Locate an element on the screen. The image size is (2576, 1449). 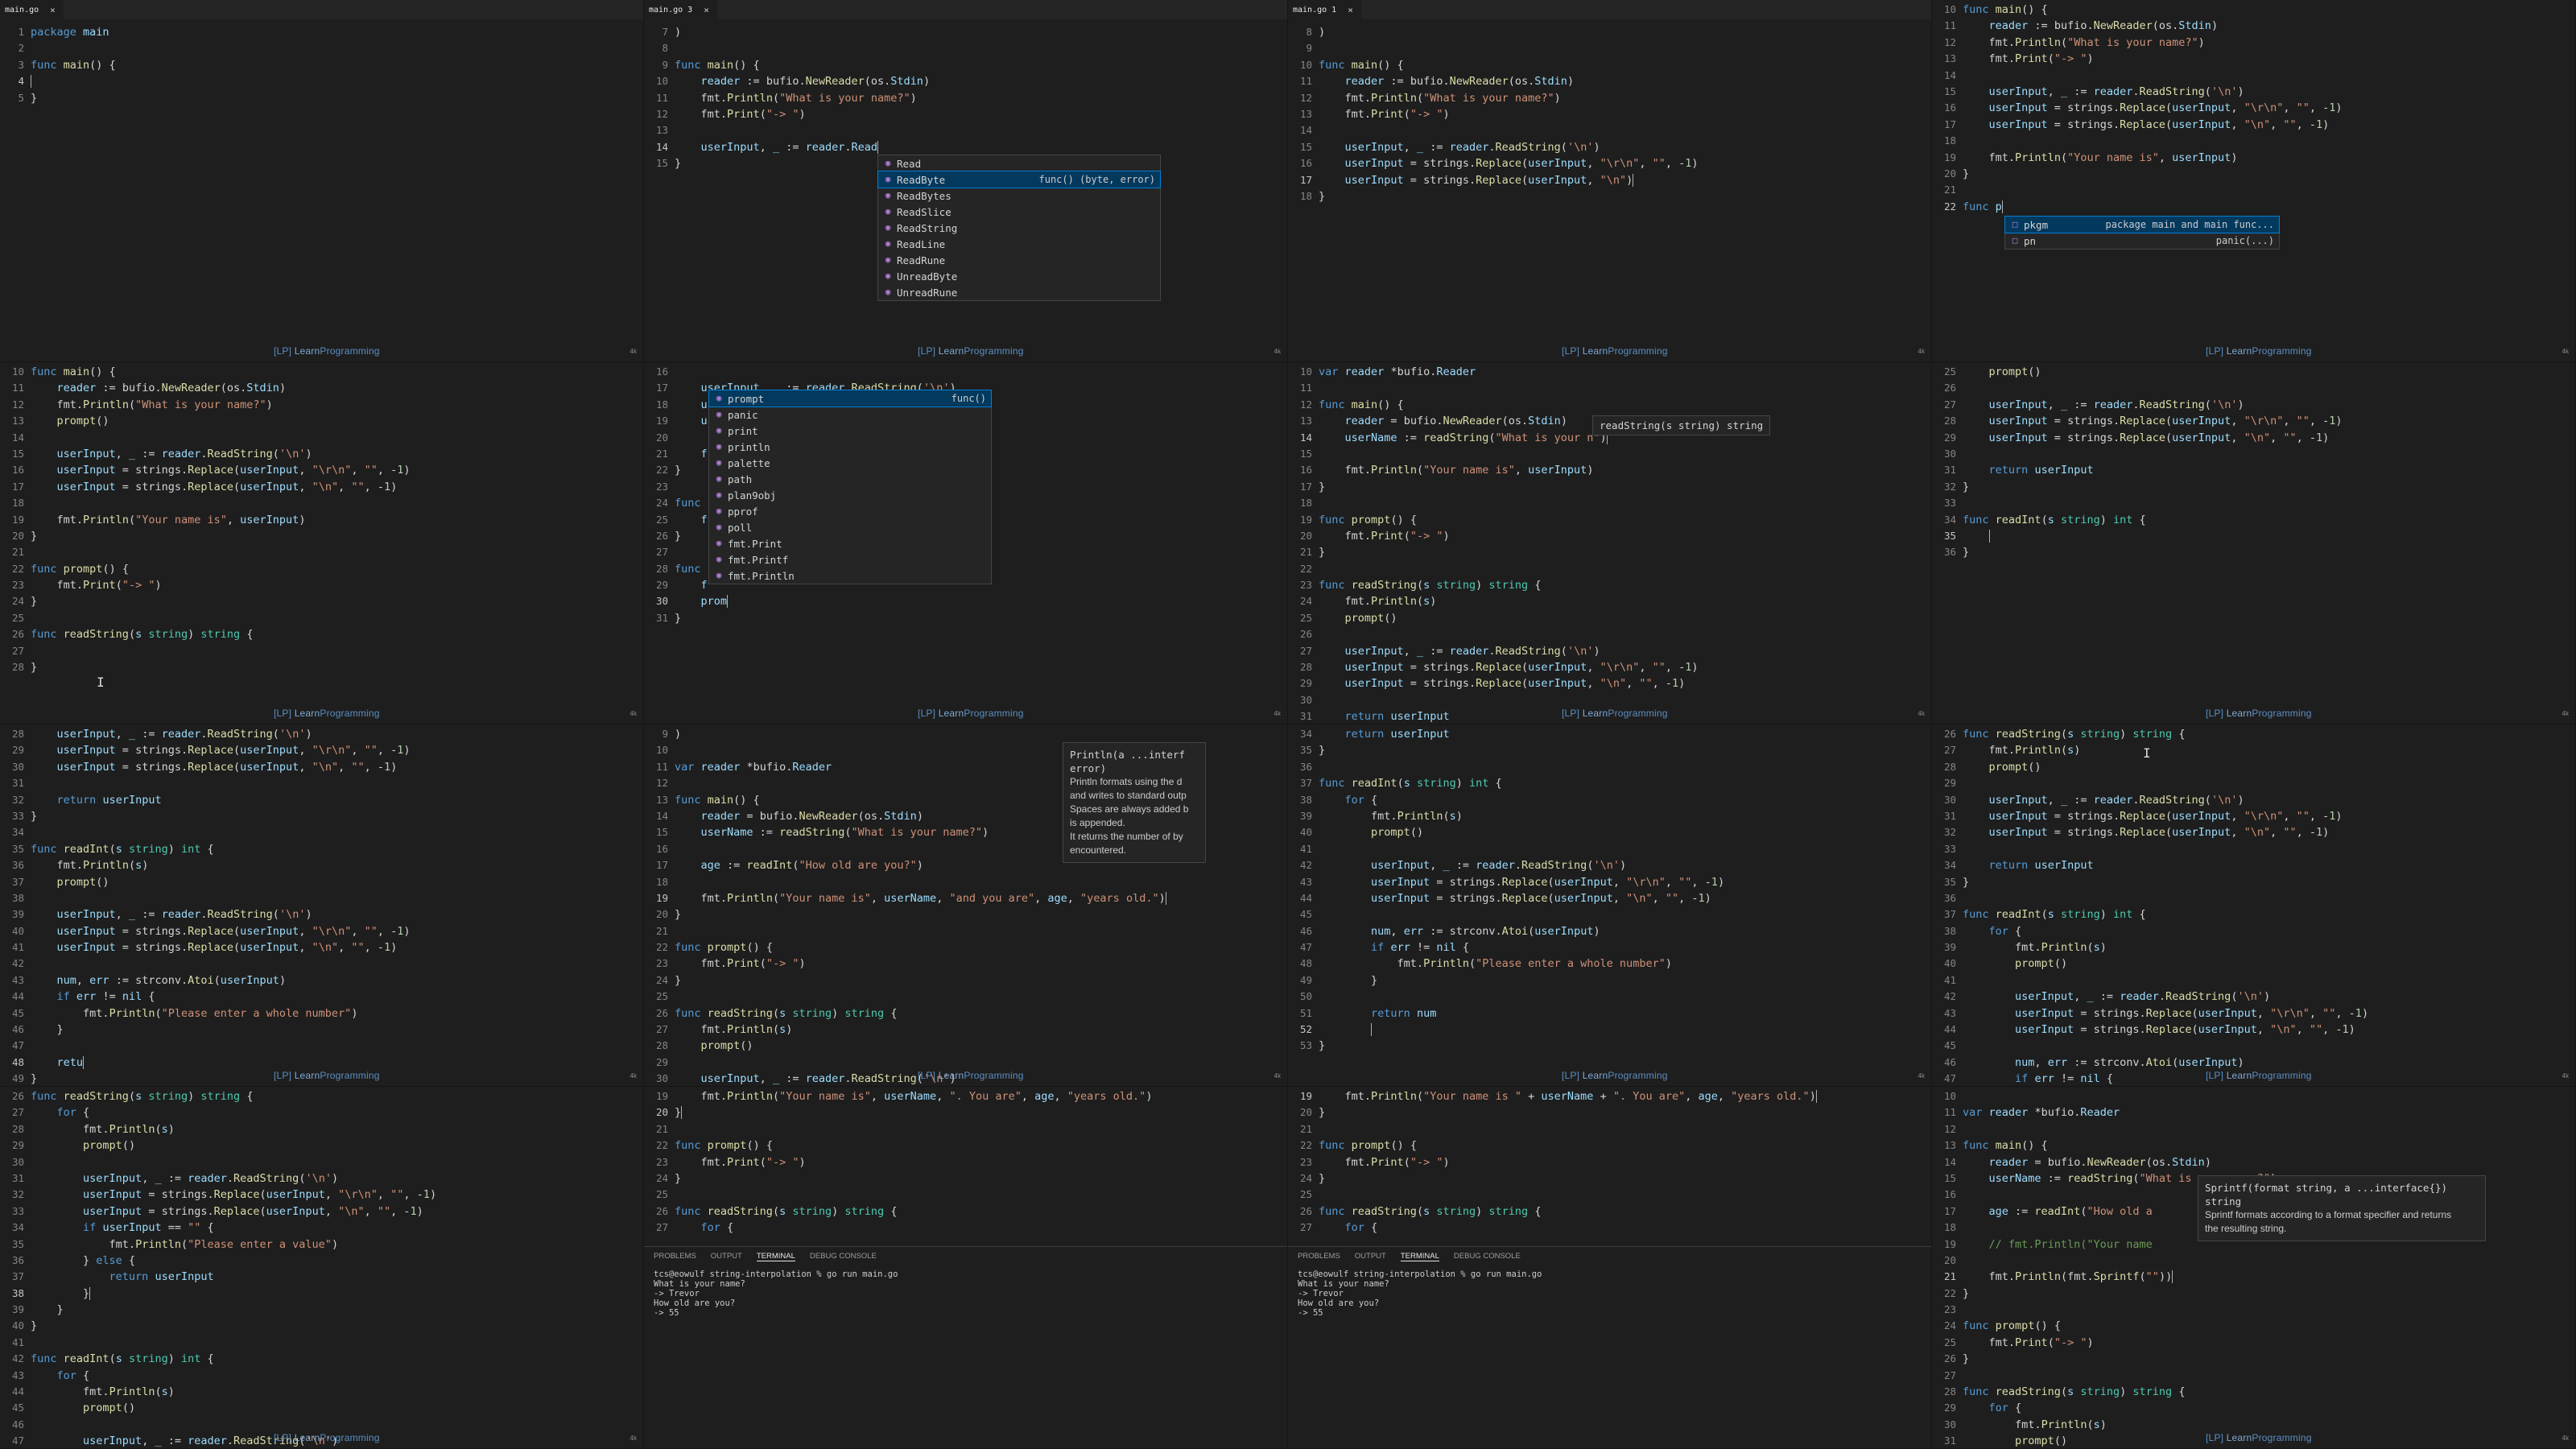
code-text: fmt.Println("Your name is", userInput) is located at coordinates (181, 519).